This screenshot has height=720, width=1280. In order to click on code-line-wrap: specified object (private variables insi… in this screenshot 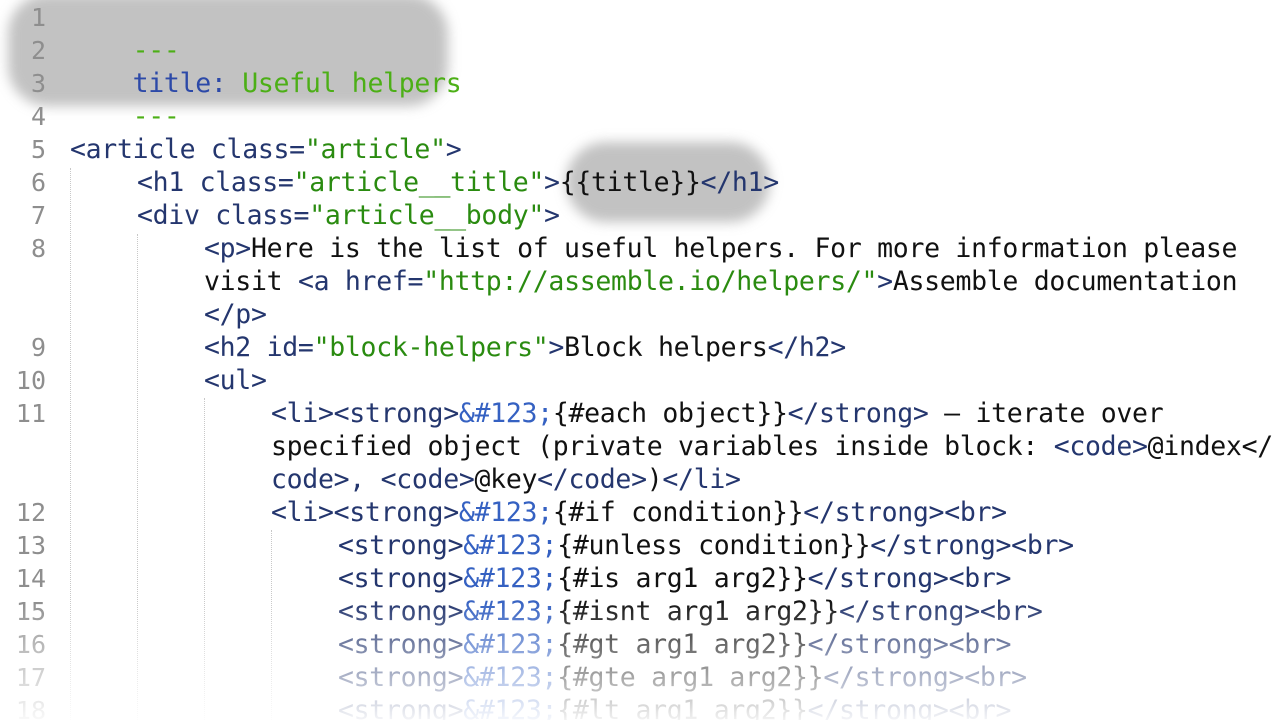, I will do `click(772, 446)`.